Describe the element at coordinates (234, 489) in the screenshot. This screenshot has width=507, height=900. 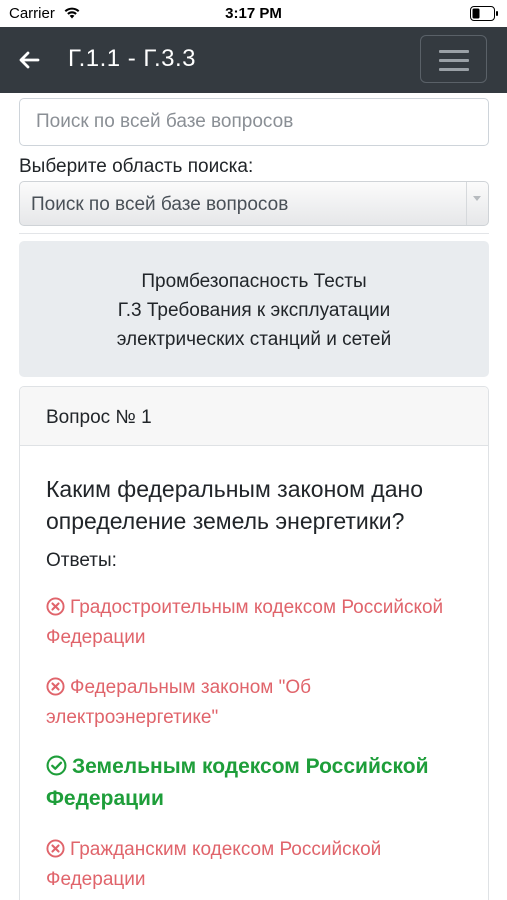
I see `question-line-1: Каким федеральным законом дано` at that location.